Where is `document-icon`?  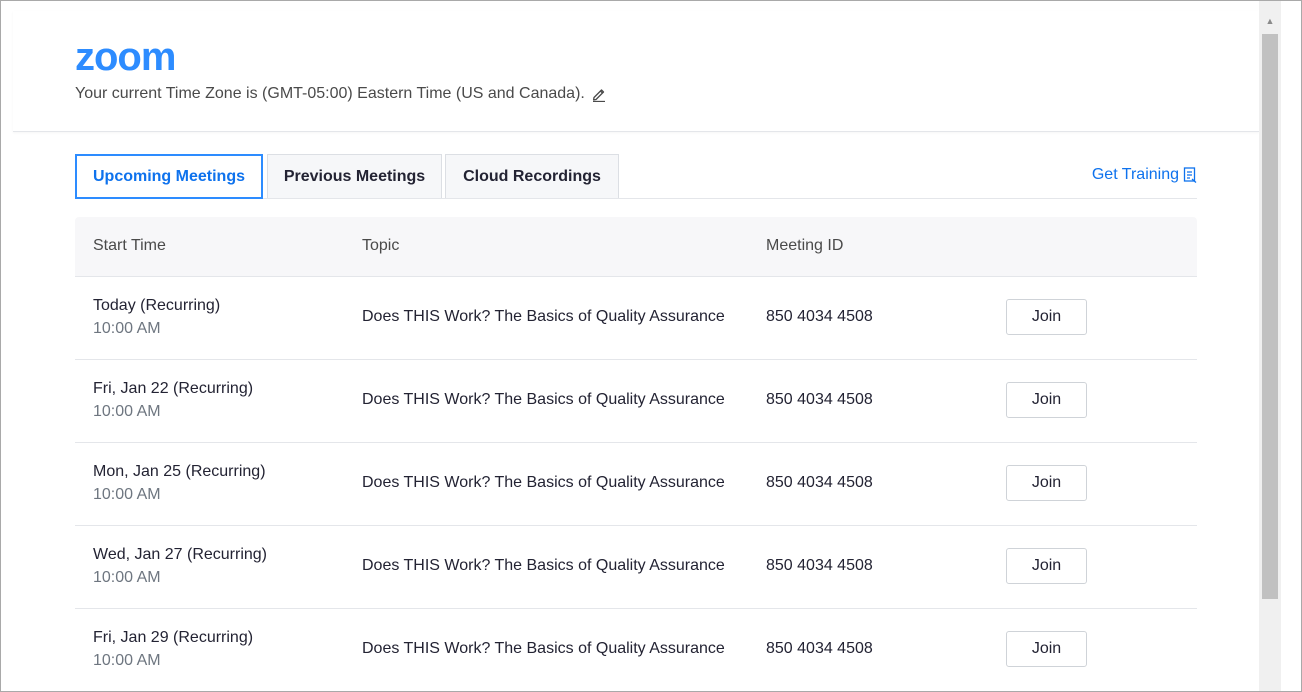
document-icon is located at coordinates (1190, 175).